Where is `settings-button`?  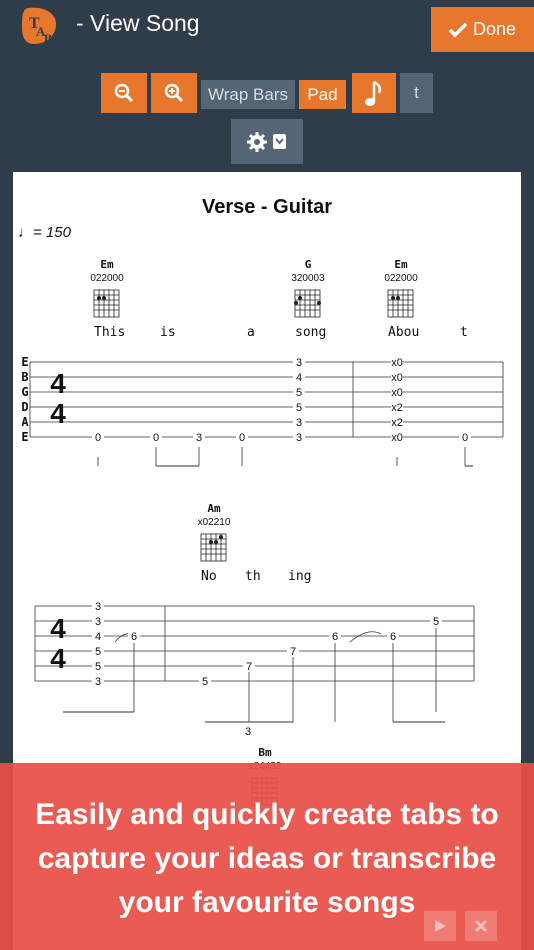
settings-button is located at coordinates (267, 141).